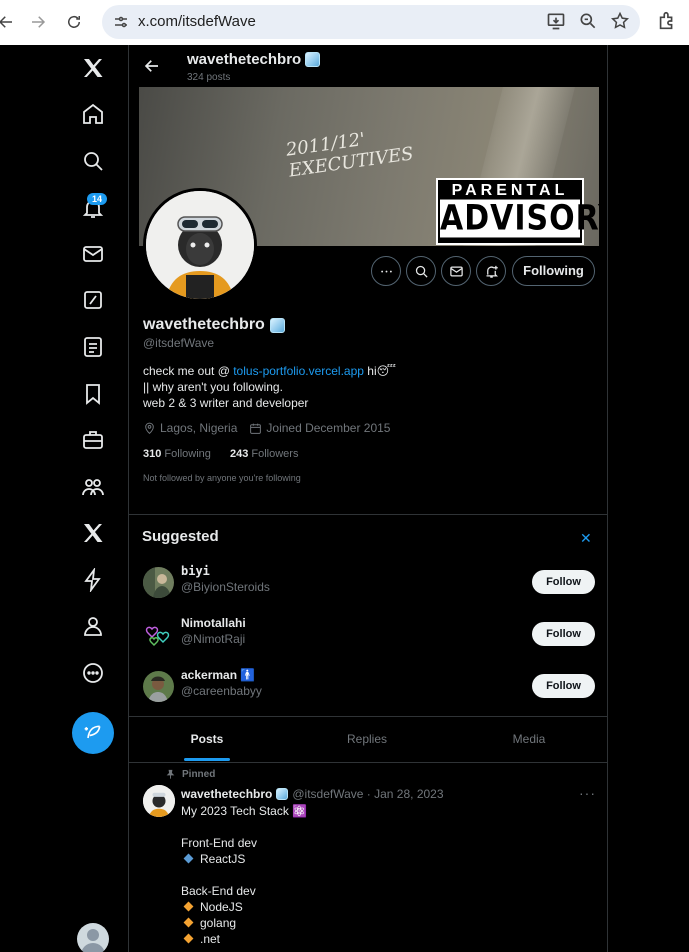 The height and width of the screenshot is (952, 689). What do you see at coordinates (328, 428) in the screenshot?
I see `joined-text: Joined December 2015` at bounding box center [328, 428].